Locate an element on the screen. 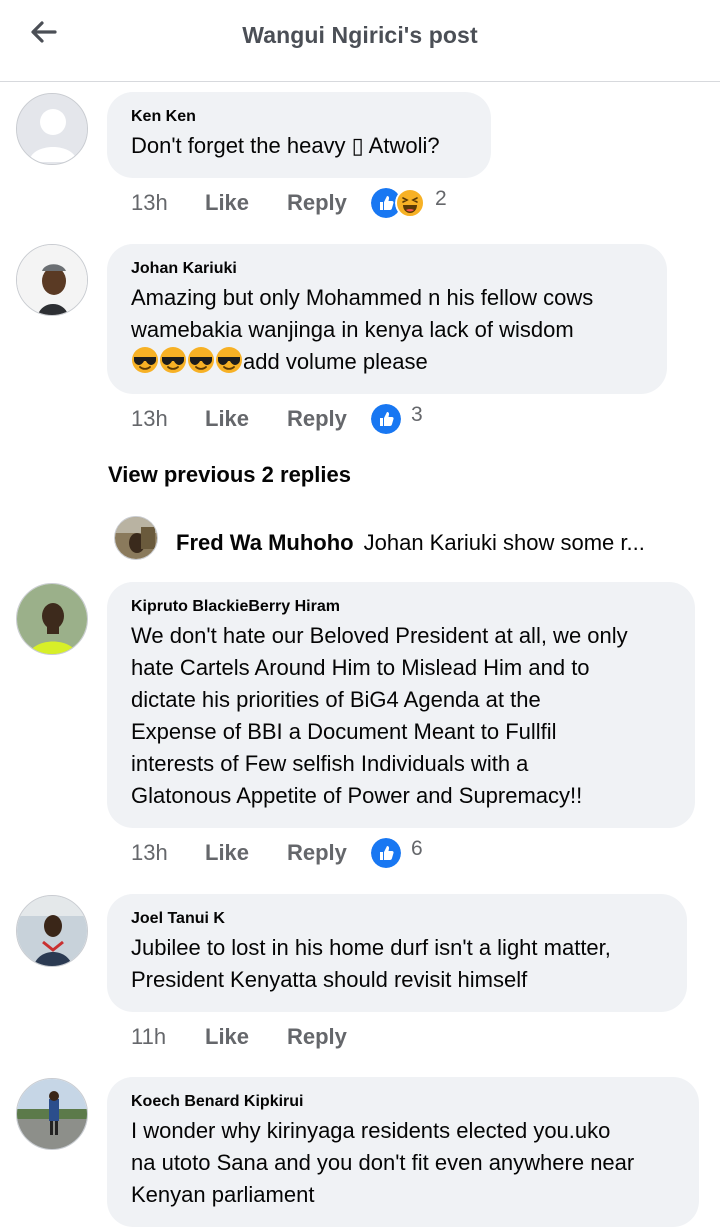 The width and height of the screenshot is (720, 1227). comment-text-line: add volume please is located at coordinates (387, 362).